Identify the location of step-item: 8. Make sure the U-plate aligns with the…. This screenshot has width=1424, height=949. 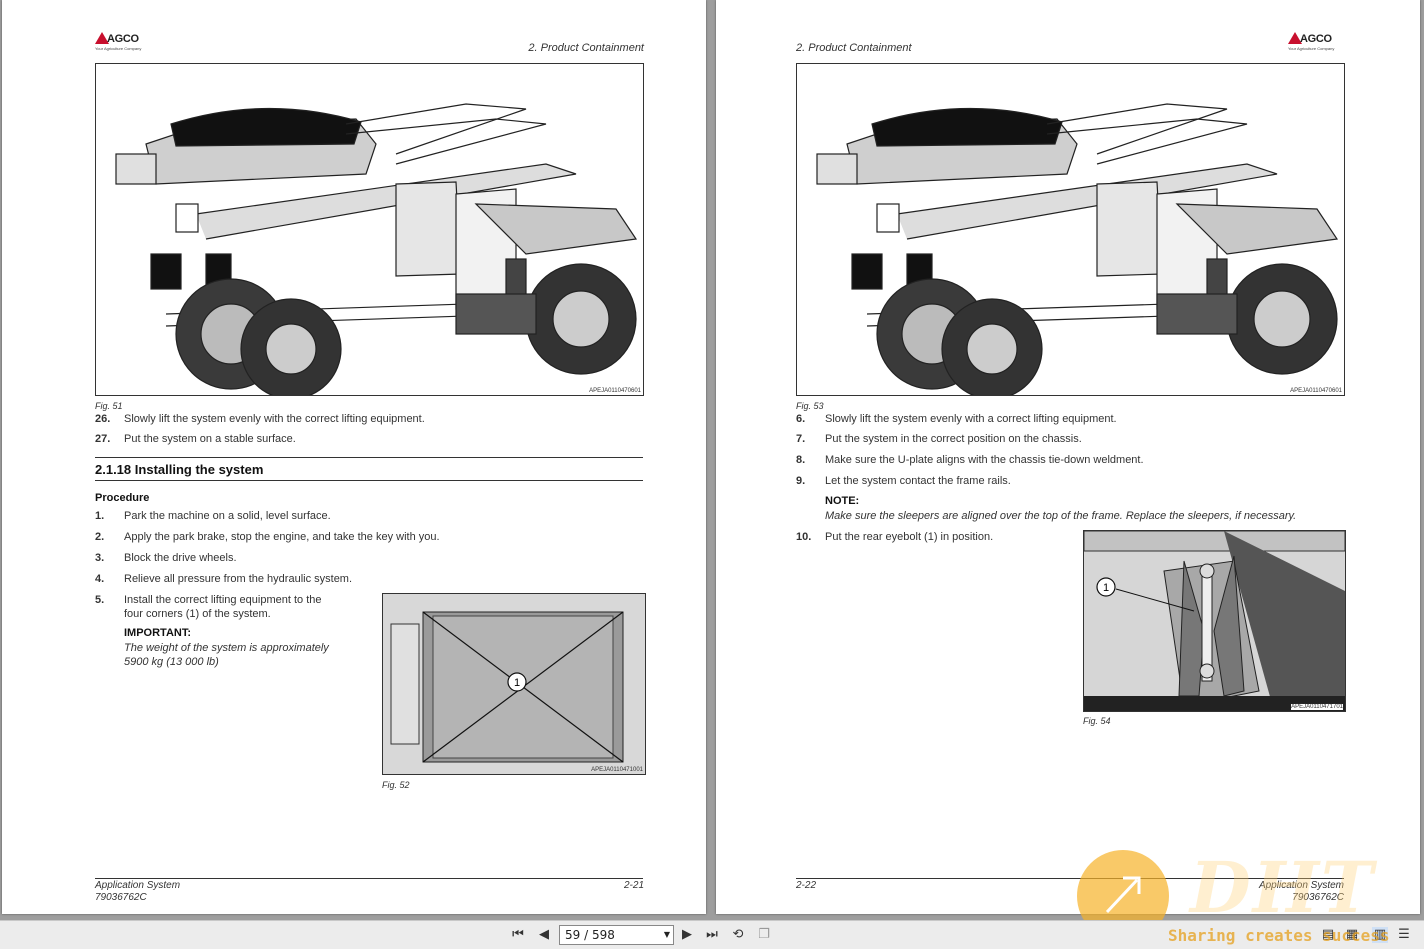
(1076, 460).